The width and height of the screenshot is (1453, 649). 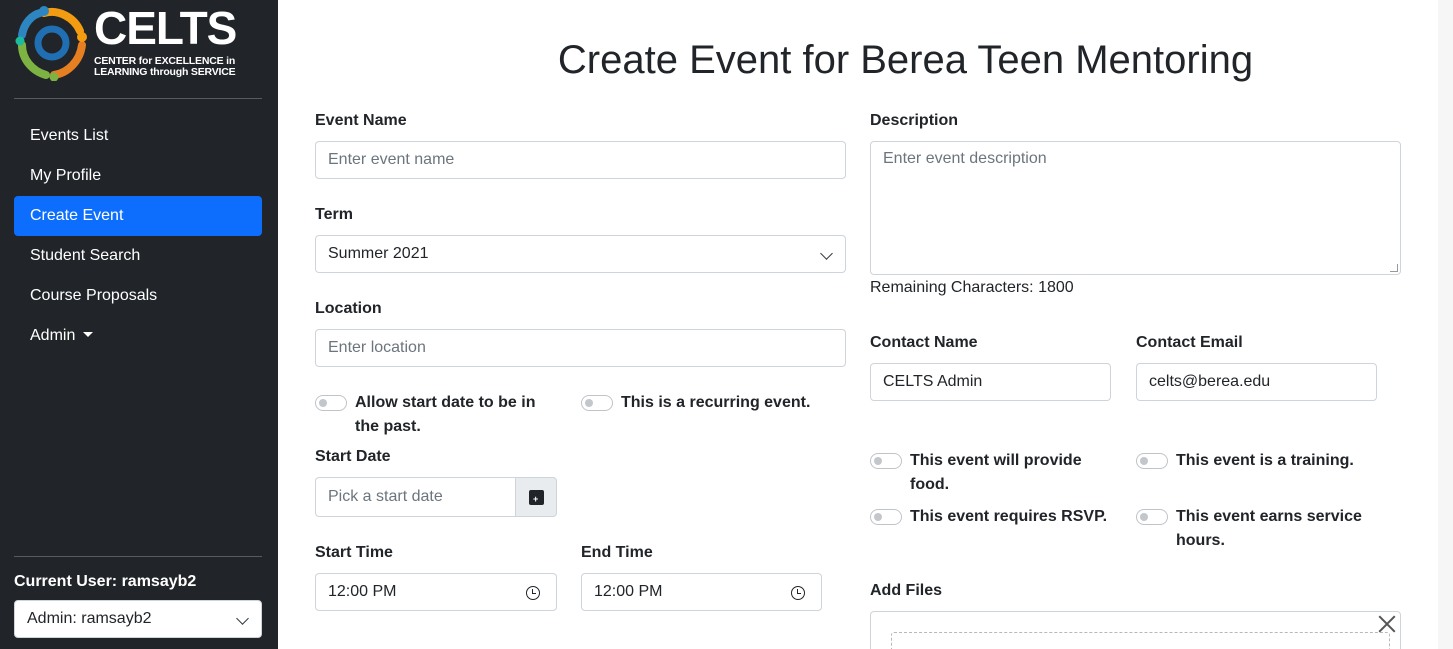 What do you see at coordinates (89, 618) in the screenshot?
I see `user-select-value: Admin: ramsayb2` at bounding box center [89, 618].